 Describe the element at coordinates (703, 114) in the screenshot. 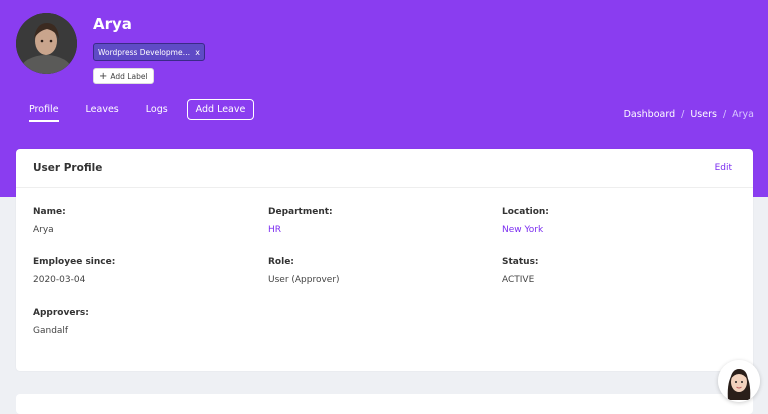

I see `breadcrumb-users: Users` at that location.